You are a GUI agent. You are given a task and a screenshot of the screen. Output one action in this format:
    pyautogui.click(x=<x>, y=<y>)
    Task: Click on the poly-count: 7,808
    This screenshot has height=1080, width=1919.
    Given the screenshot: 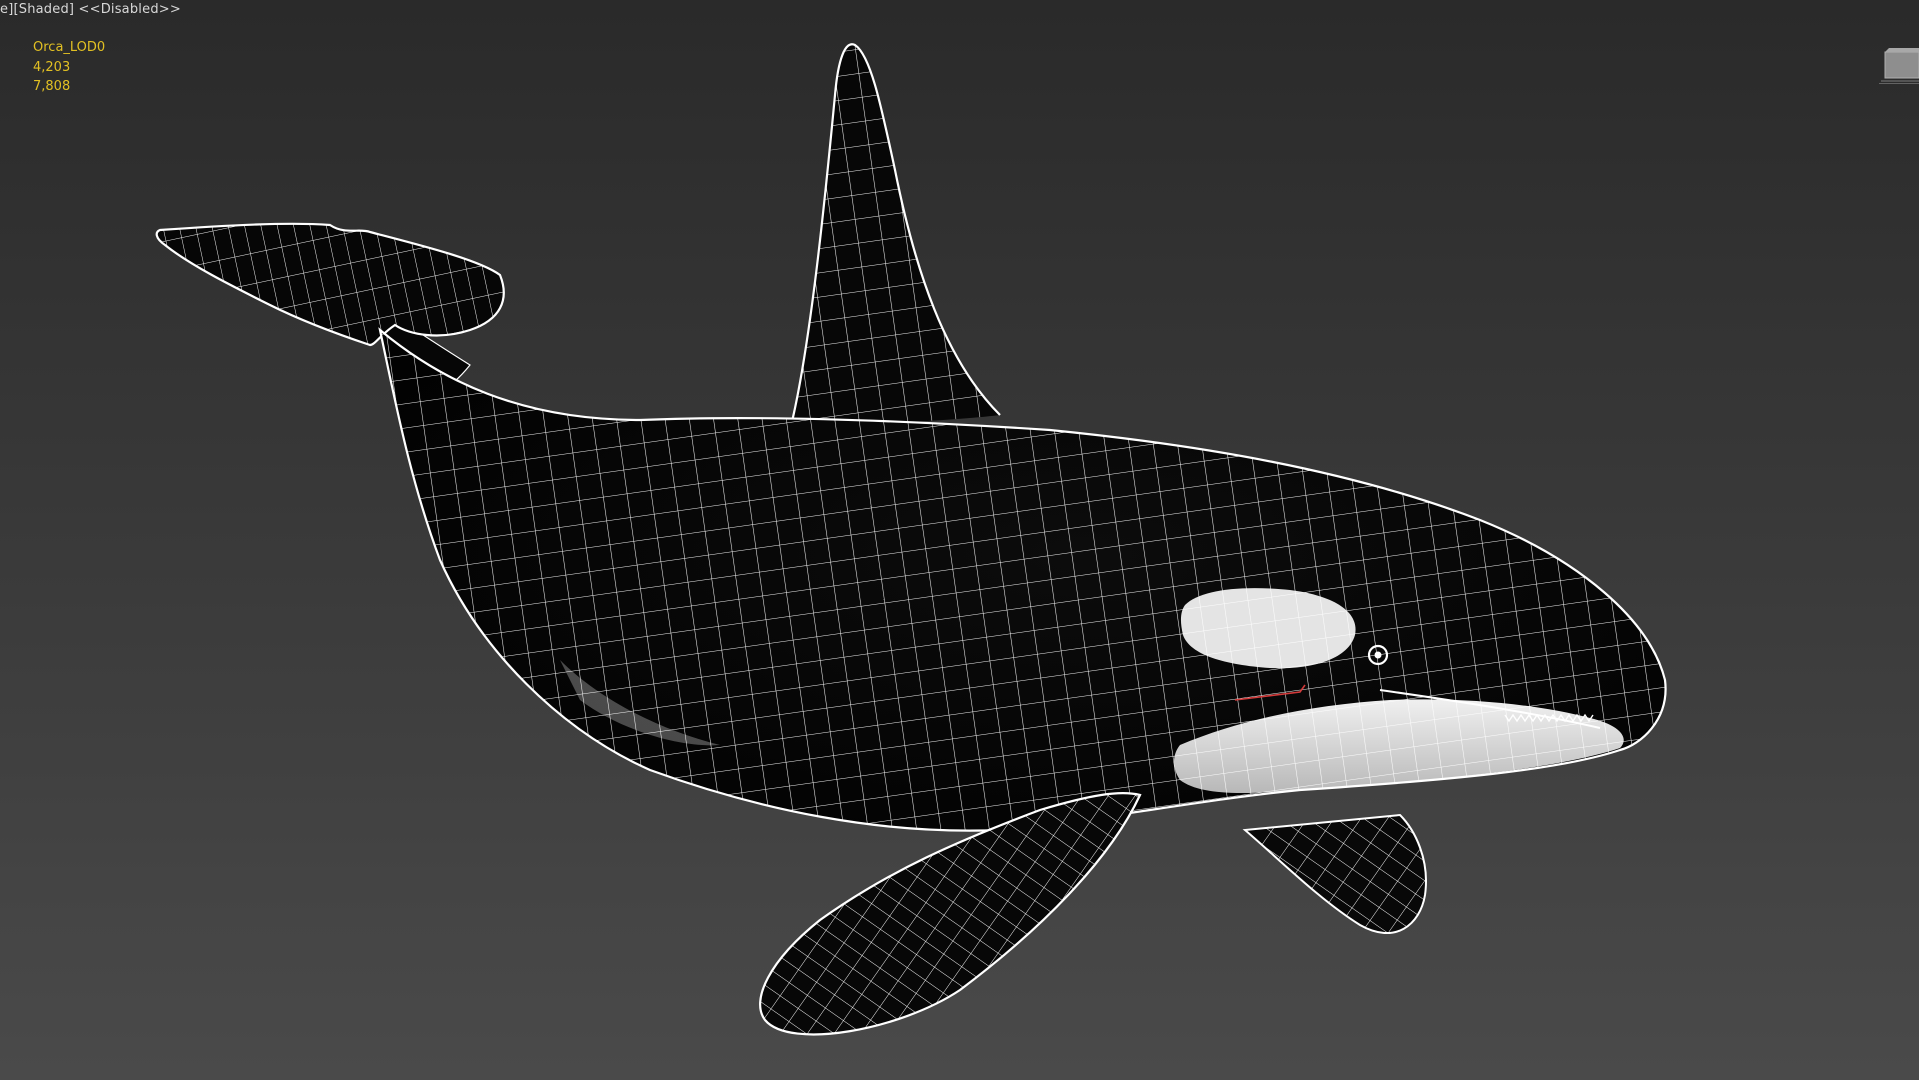 What is the action you would take?
    pyautogui.click(x=52, y=86)
    